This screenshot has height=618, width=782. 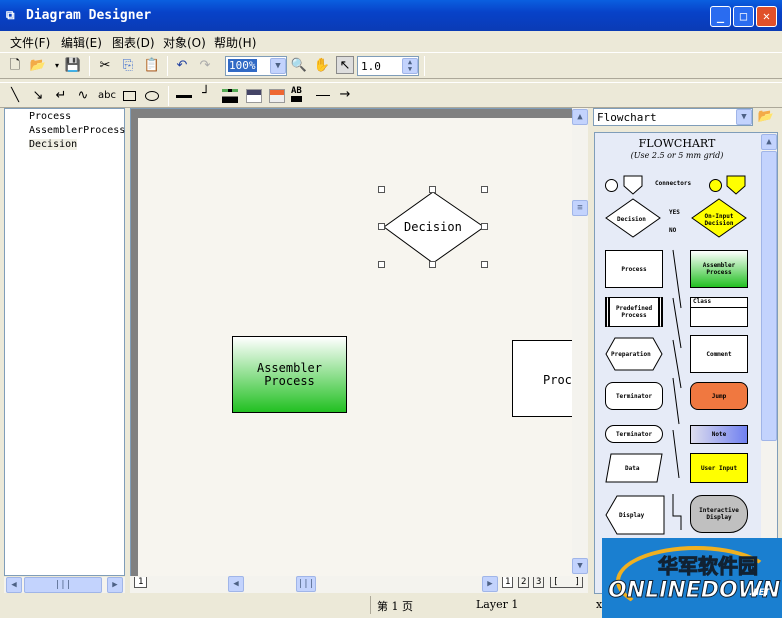 What do you see at coordinates (53, 144) in the screenshot?
I see `tree-item-decision: Decision` at bounding box center [53, 144].